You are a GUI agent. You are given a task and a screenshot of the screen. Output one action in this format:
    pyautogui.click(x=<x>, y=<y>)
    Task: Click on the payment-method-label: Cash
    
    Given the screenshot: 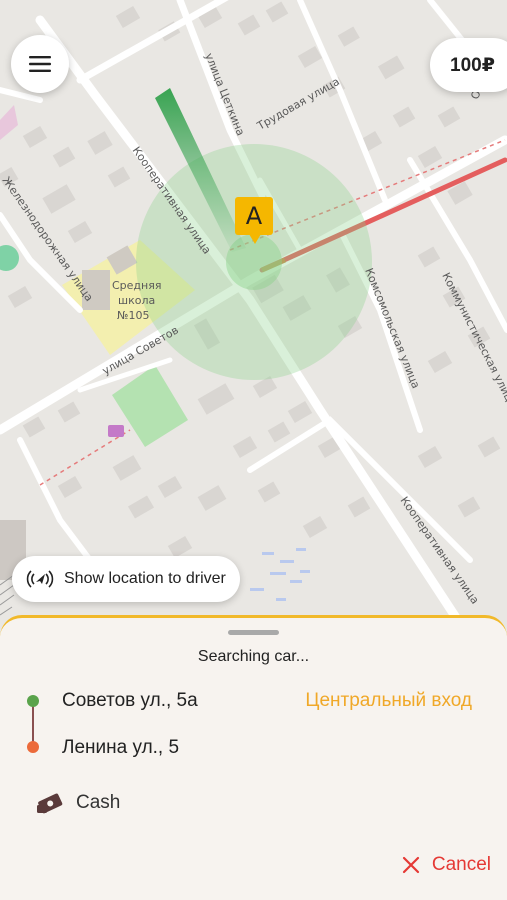 What is the action you would take?
    pyautogui.click(x=98, y=802)
    